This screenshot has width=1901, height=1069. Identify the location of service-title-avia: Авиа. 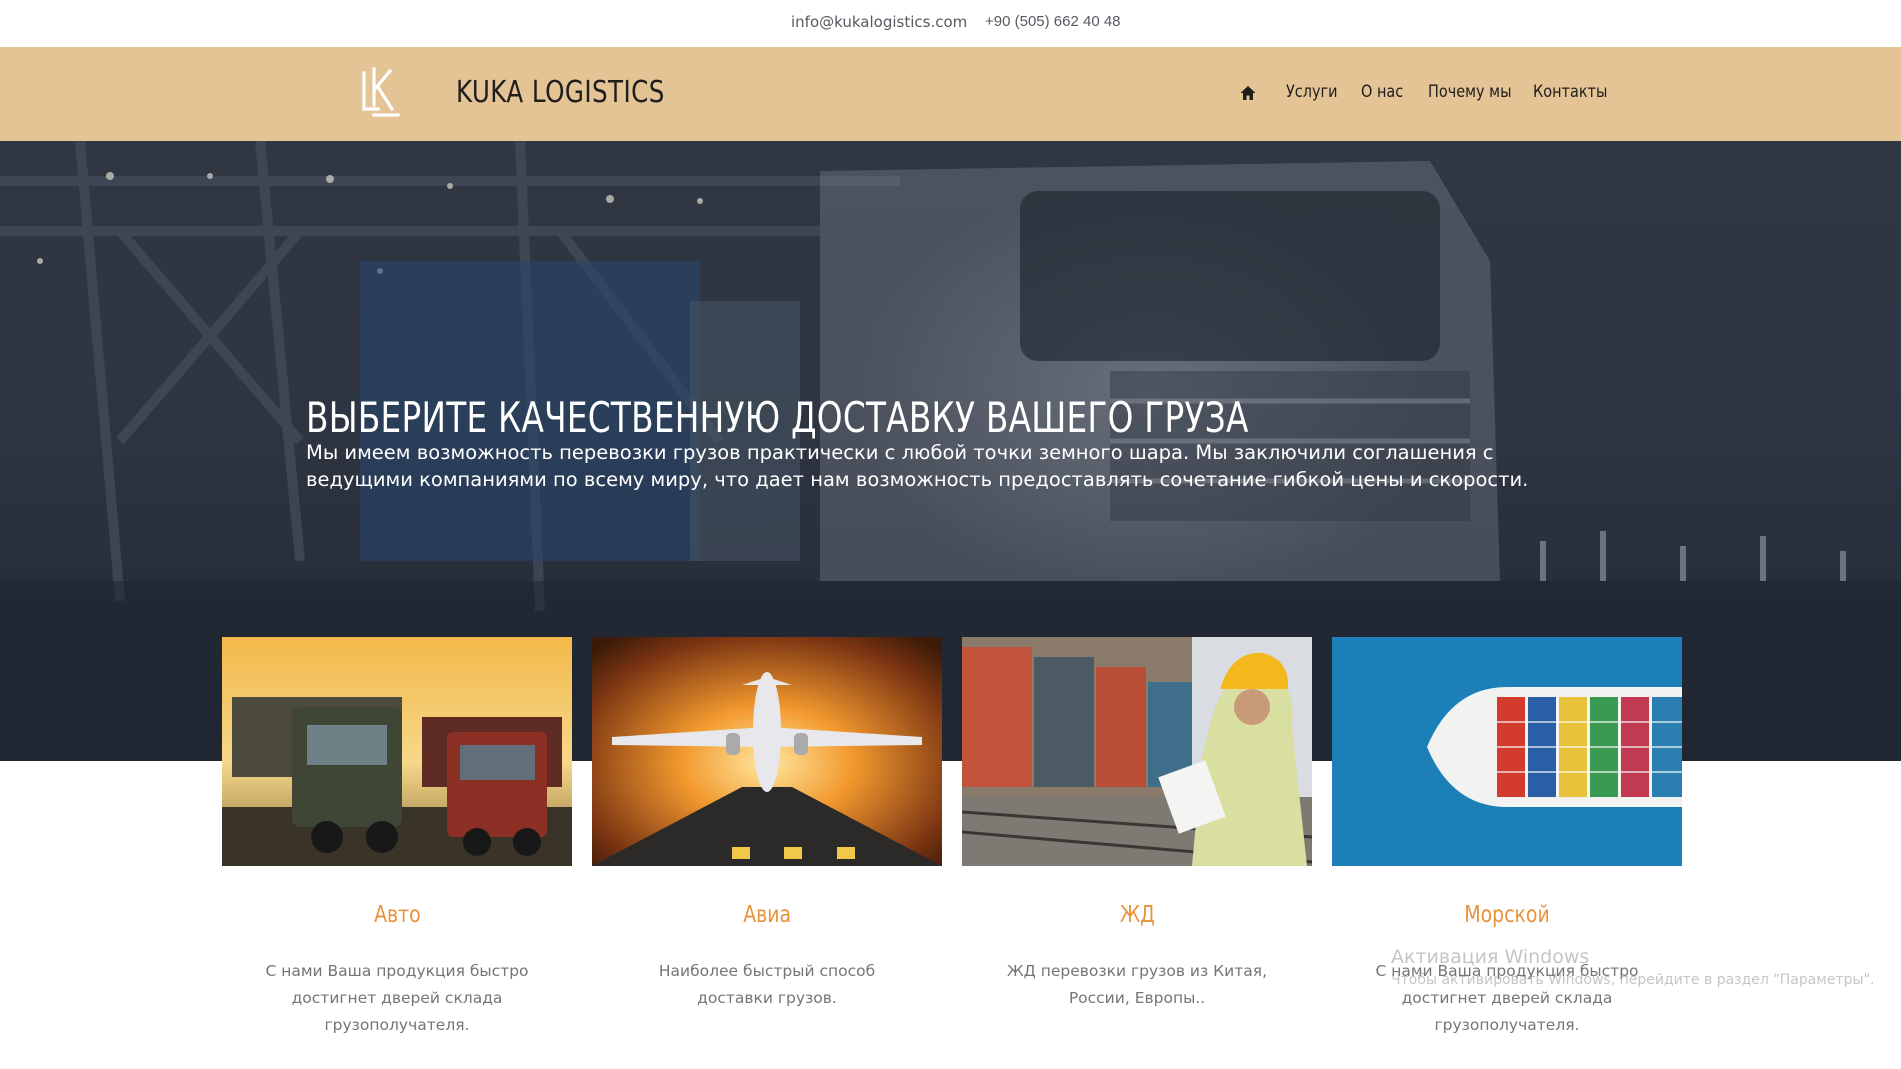
(767, 915).